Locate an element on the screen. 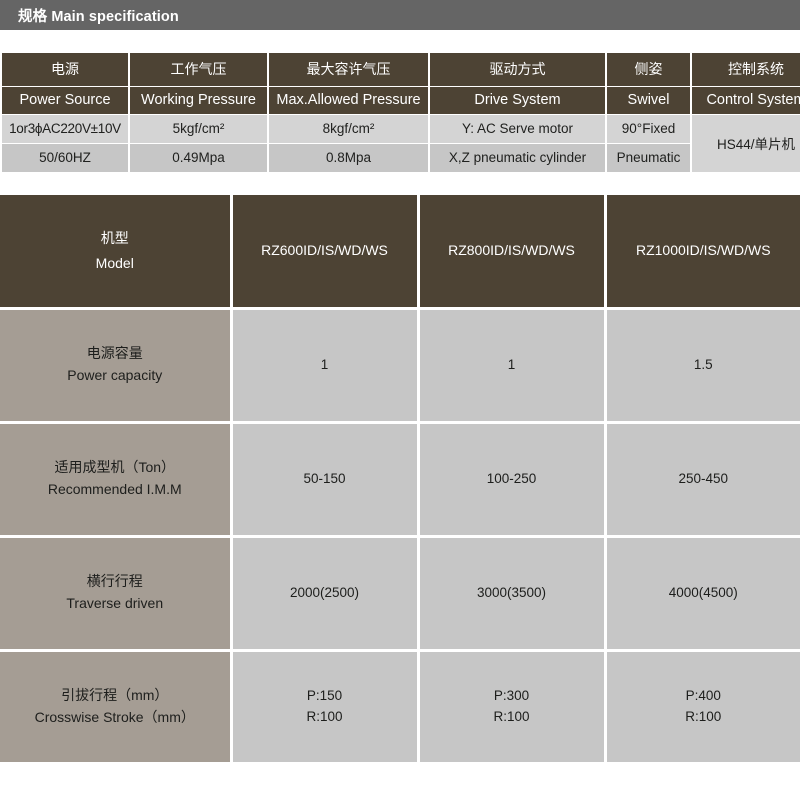 The width and height of the screenshot is (800, 800). cell-value-p: P:150 is located at coordinates (324, 695).